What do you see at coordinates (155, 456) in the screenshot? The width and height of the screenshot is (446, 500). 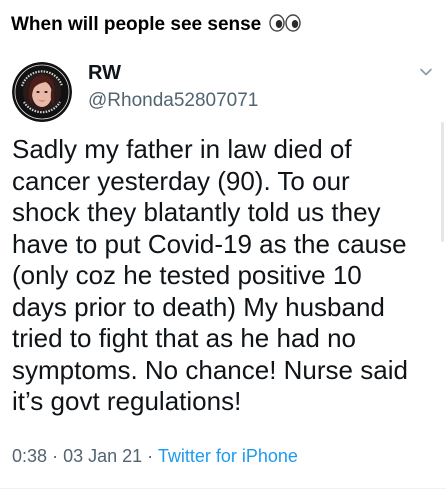 I see `tweet-metadata: 0:38 · 03 Jan 21 · Twitter for iPhone` at bounding box center [155, 456].